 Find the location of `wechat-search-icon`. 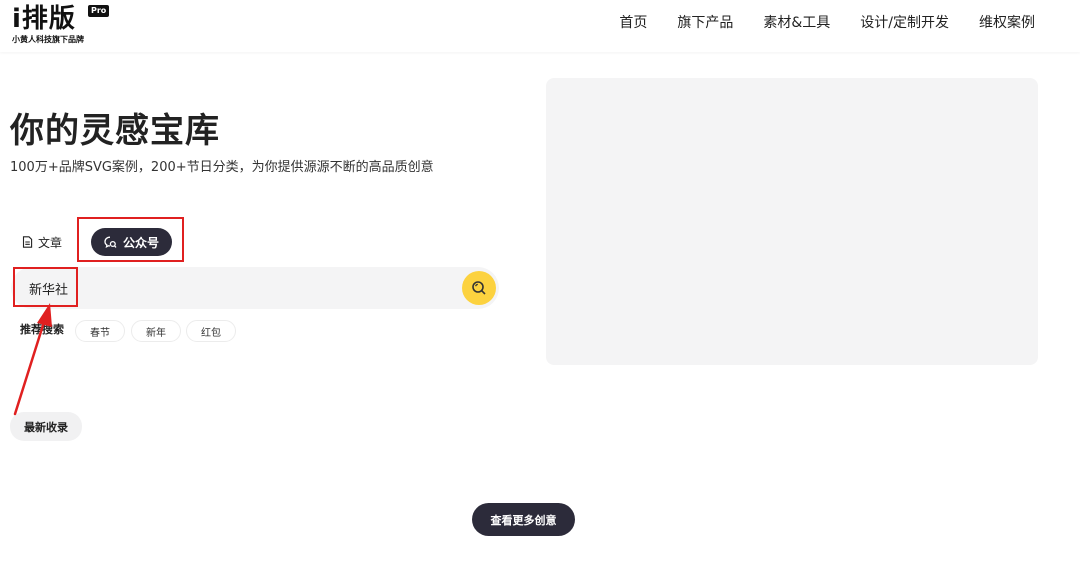

wechat-search-icon is located at coordinates (110, 242).